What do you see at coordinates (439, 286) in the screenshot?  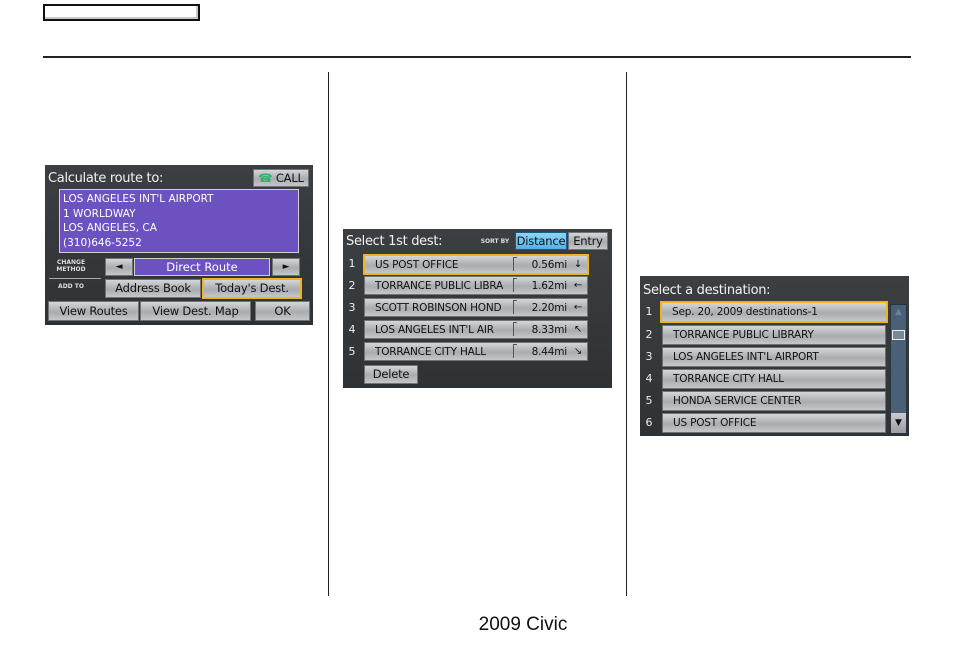 I see `dest-name: TORRANCE PUBLIC LIBRA` at bounding box center [439, 286].